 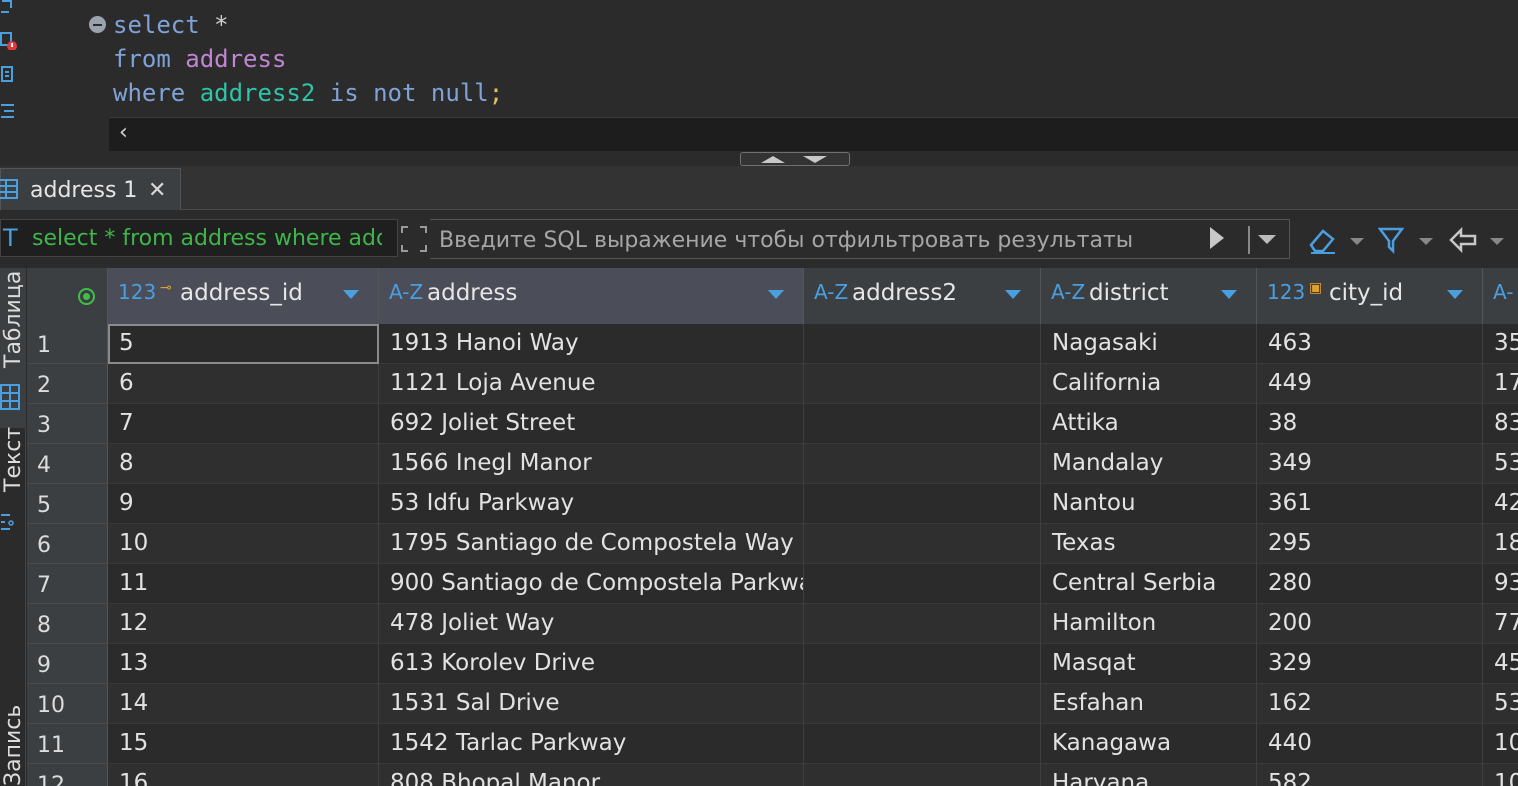 What do you see at coordinates (67, 624) in the screenshot?
I see `row-number: 8` at bounding box center [67, 624].